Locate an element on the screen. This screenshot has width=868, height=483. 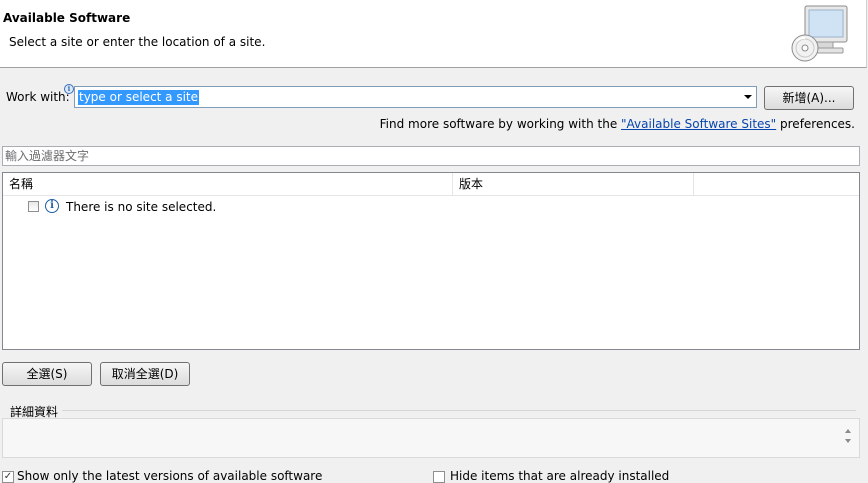
details-divider is located at coordinates (459, 410).